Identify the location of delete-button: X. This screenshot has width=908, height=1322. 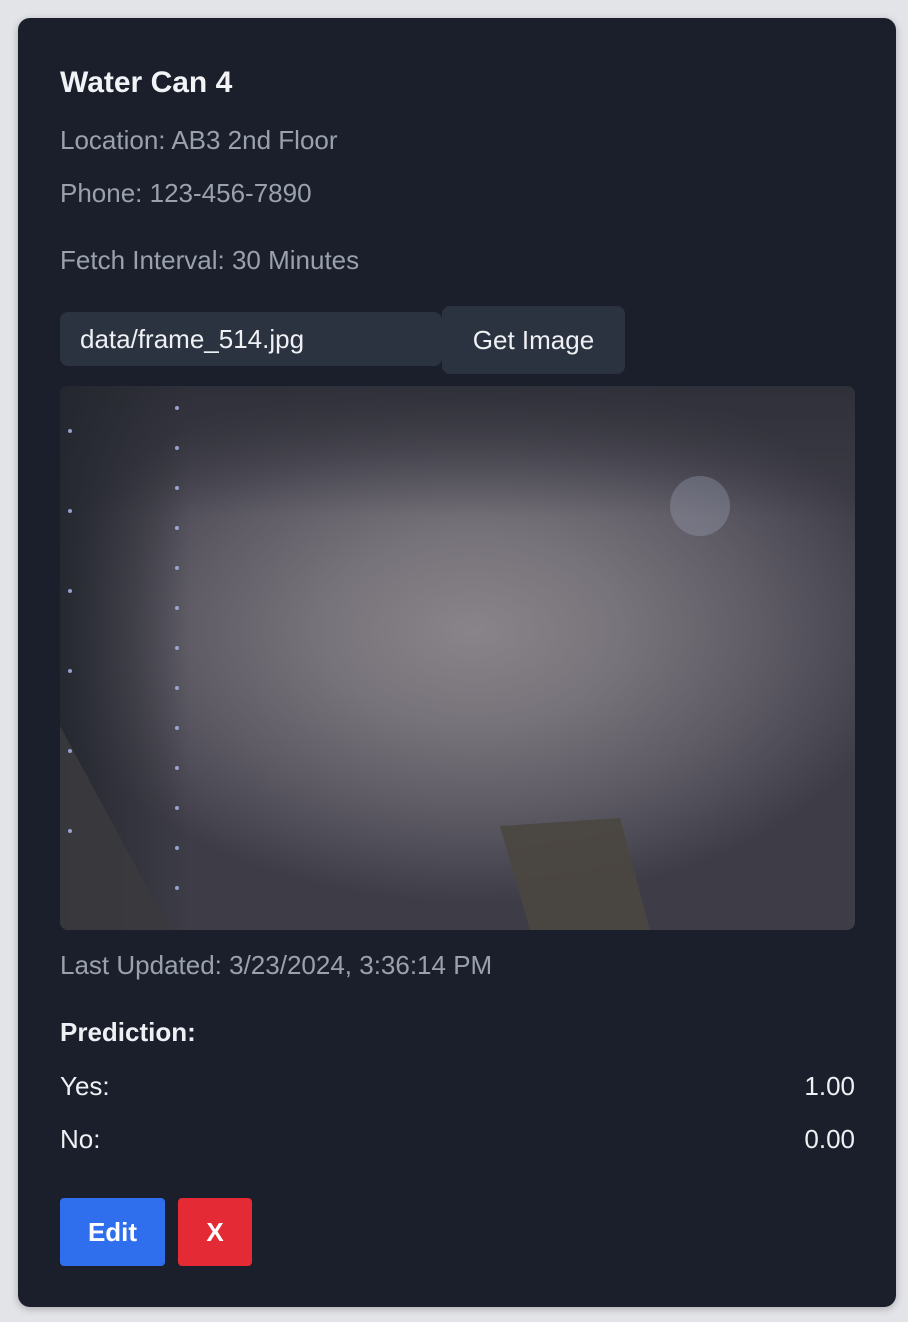
(215, 1232).